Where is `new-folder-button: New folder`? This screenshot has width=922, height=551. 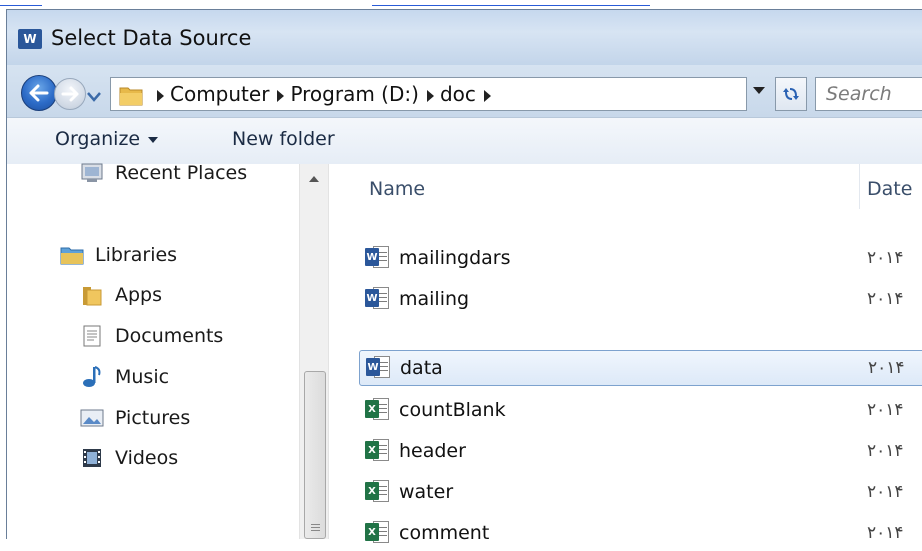
new-folder-button: New folder is located at coordinates (283, 139).